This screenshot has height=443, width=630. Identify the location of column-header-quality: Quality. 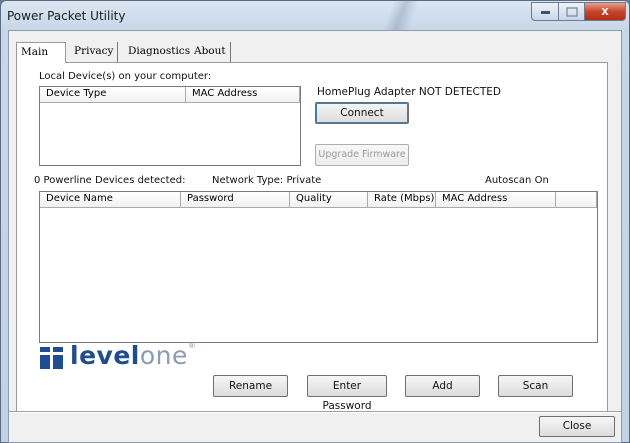
(329, 200).